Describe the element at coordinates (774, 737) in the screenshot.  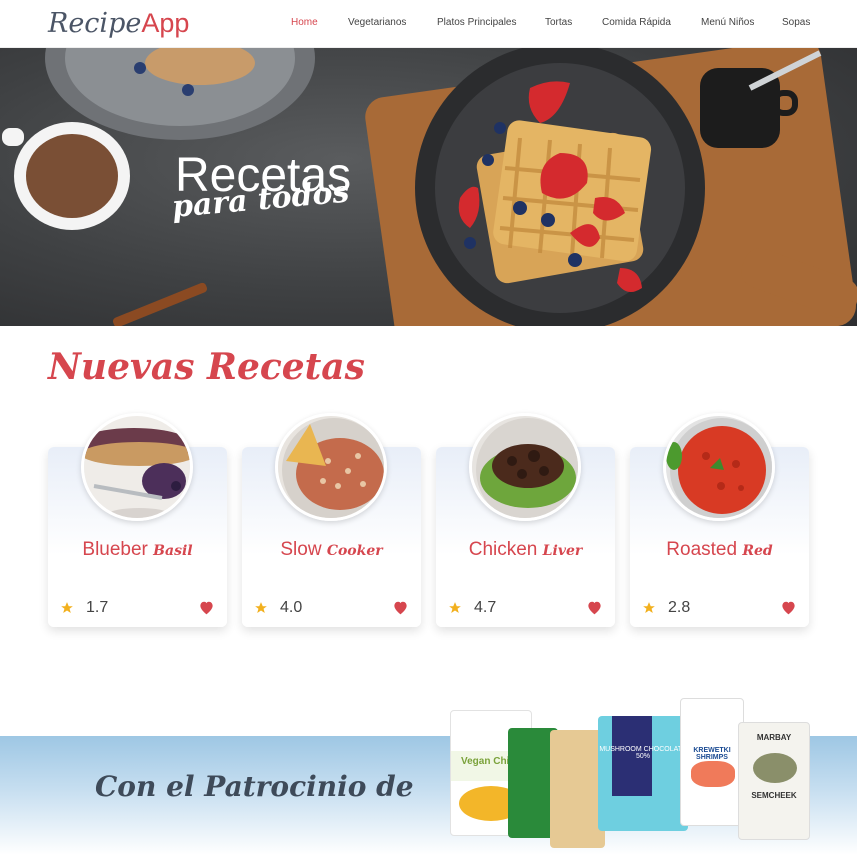
I see `package-label: MARBAY` at that location.